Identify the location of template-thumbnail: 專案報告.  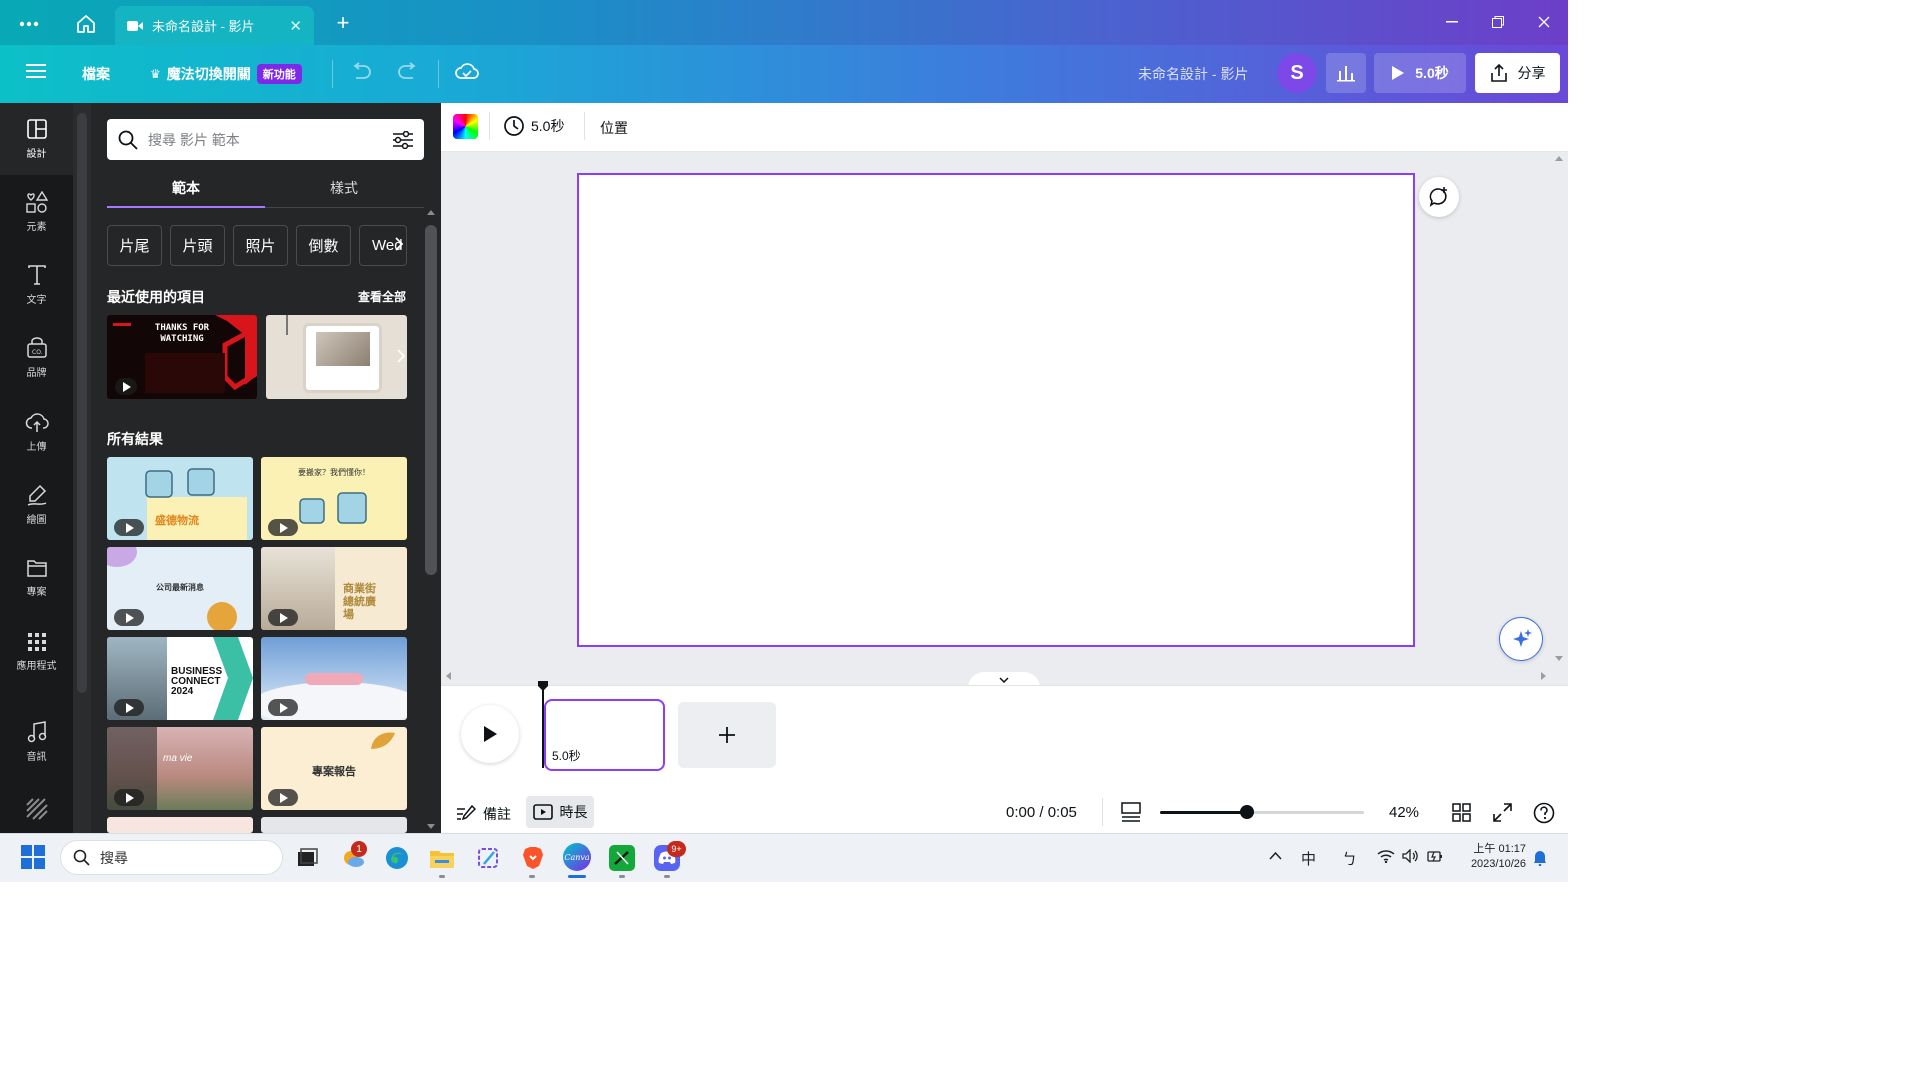
(334, 768).